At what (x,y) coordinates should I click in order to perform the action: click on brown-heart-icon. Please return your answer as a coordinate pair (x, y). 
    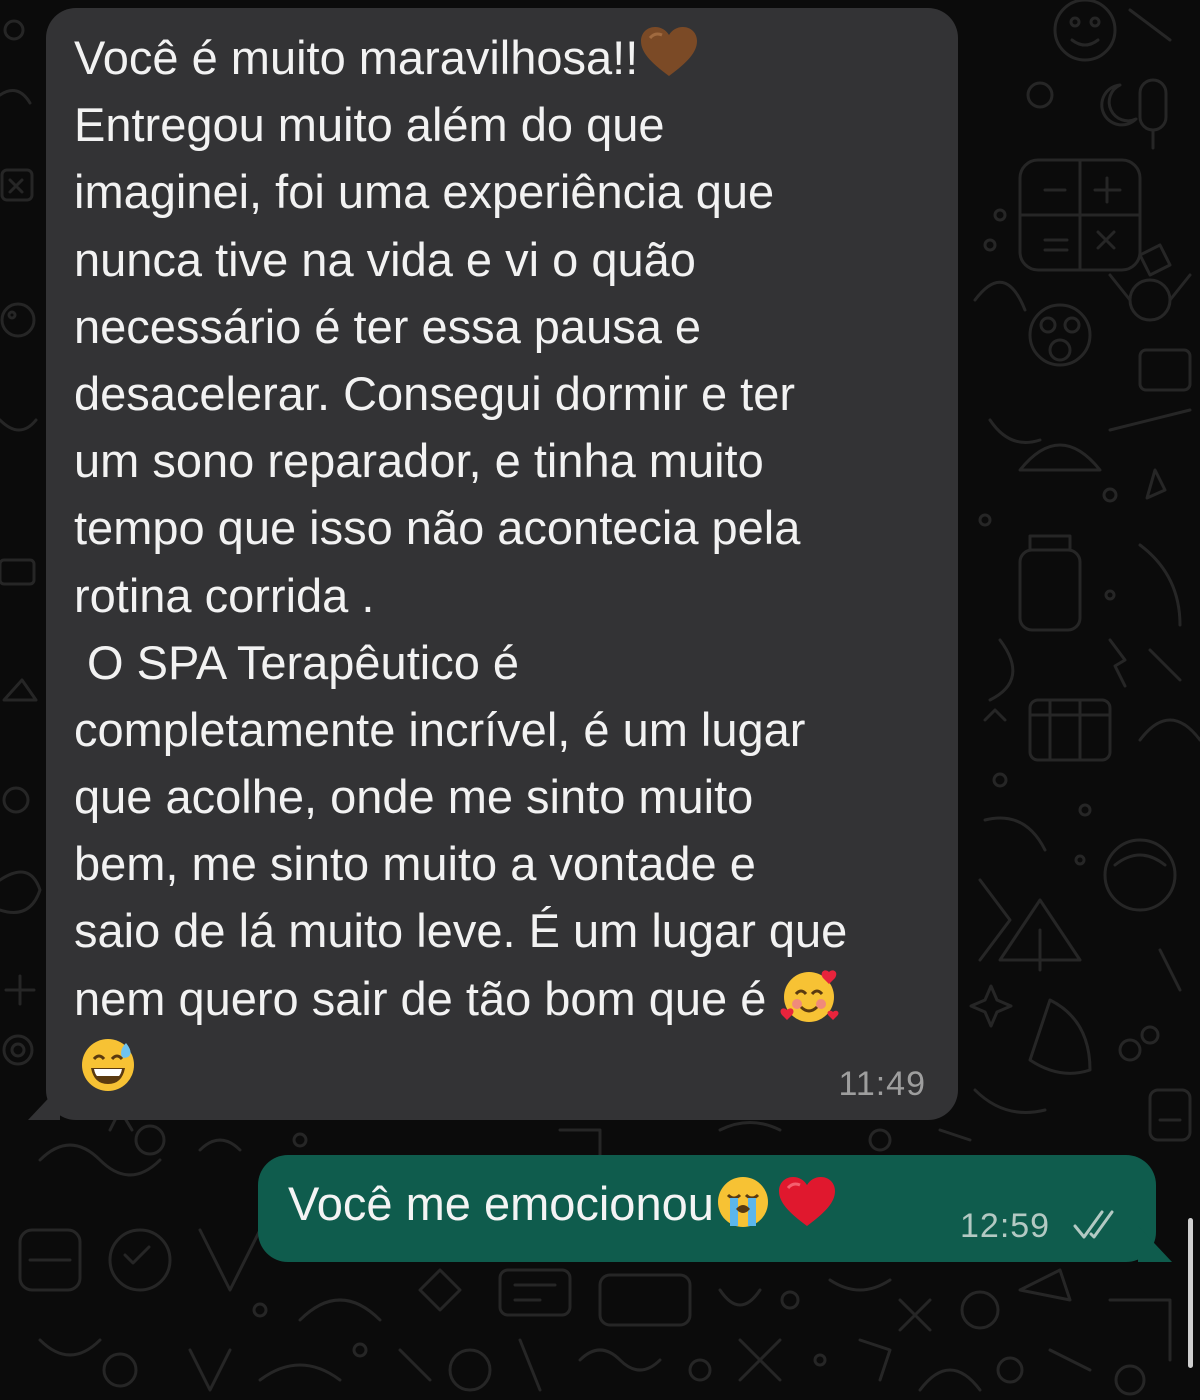
    Looking at the image, I should click on (669, 52).